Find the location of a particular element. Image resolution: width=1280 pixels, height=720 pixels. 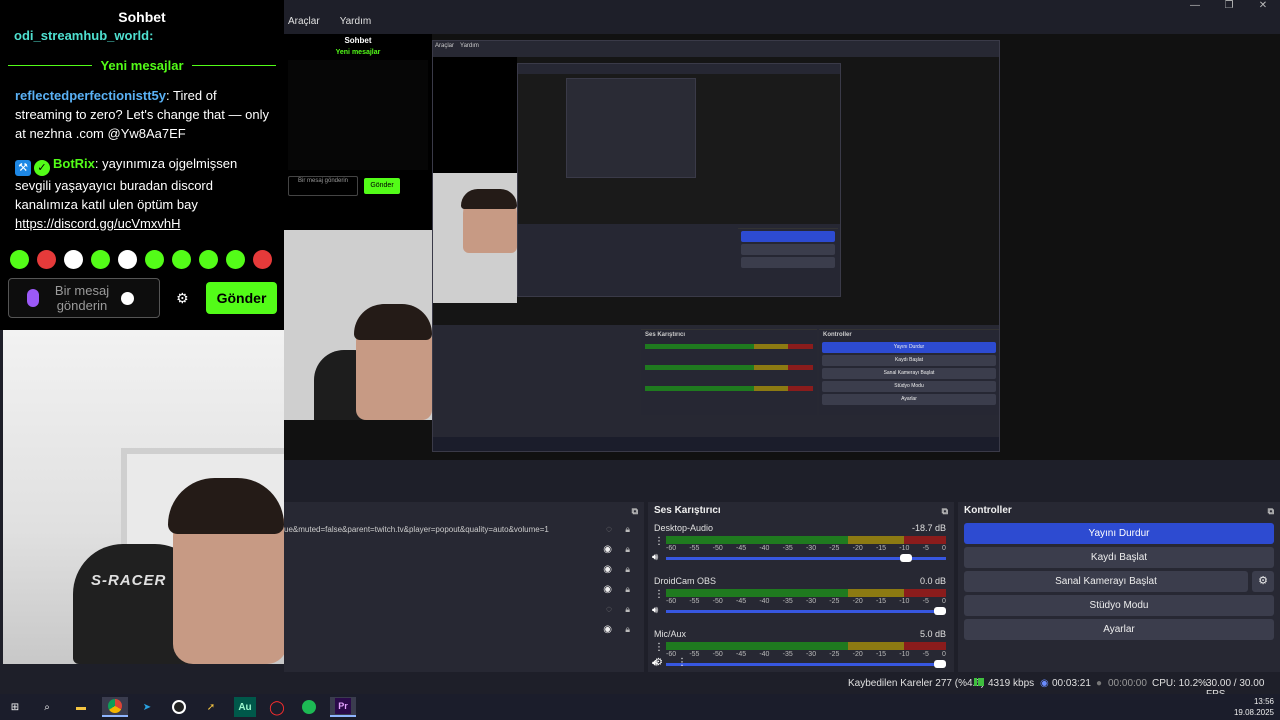

minimize-icon: — is located at coordinates (1195, 7).